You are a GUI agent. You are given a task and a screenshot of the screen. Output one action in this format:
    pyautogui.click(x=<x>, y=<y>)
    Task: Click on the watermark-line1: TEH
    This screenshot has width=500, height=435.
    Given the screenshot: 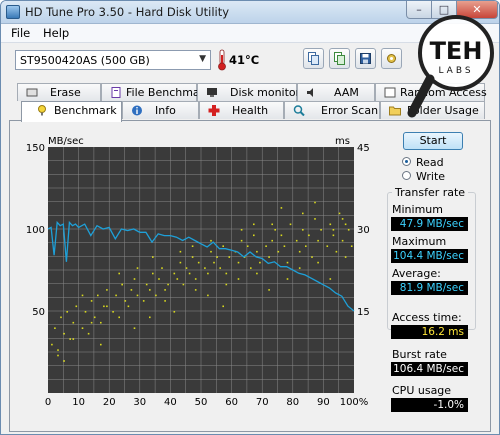 What is the action you would take?
    pyautogui.click(x=456, y=51)
    